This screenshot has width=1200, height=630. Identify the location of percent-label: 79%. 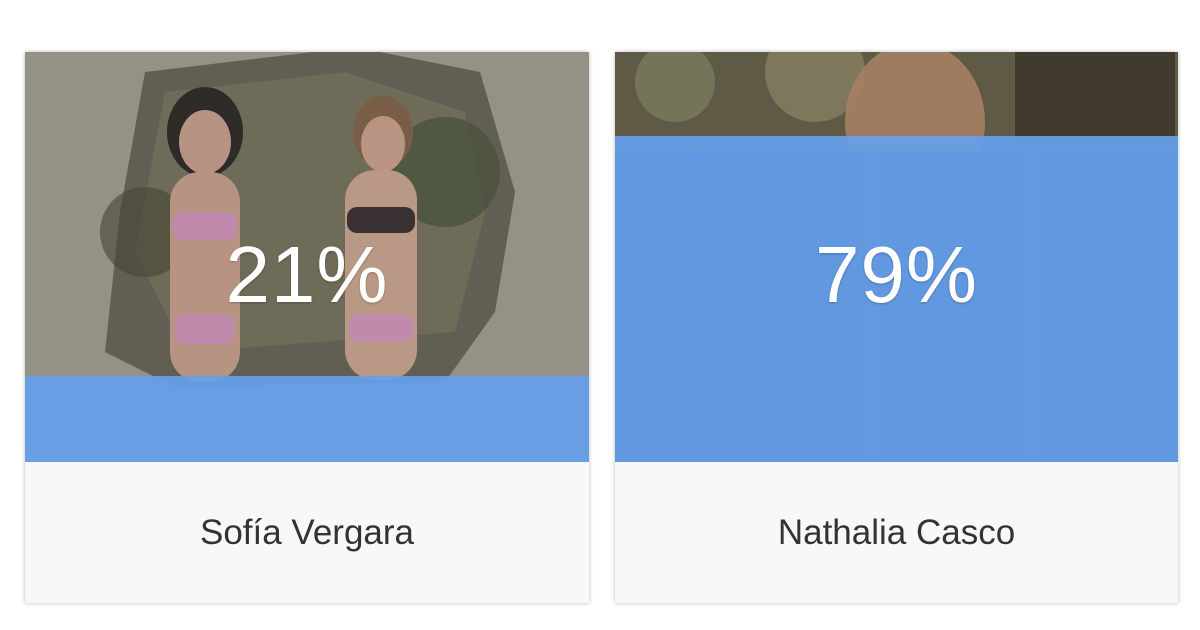
(896, 274).